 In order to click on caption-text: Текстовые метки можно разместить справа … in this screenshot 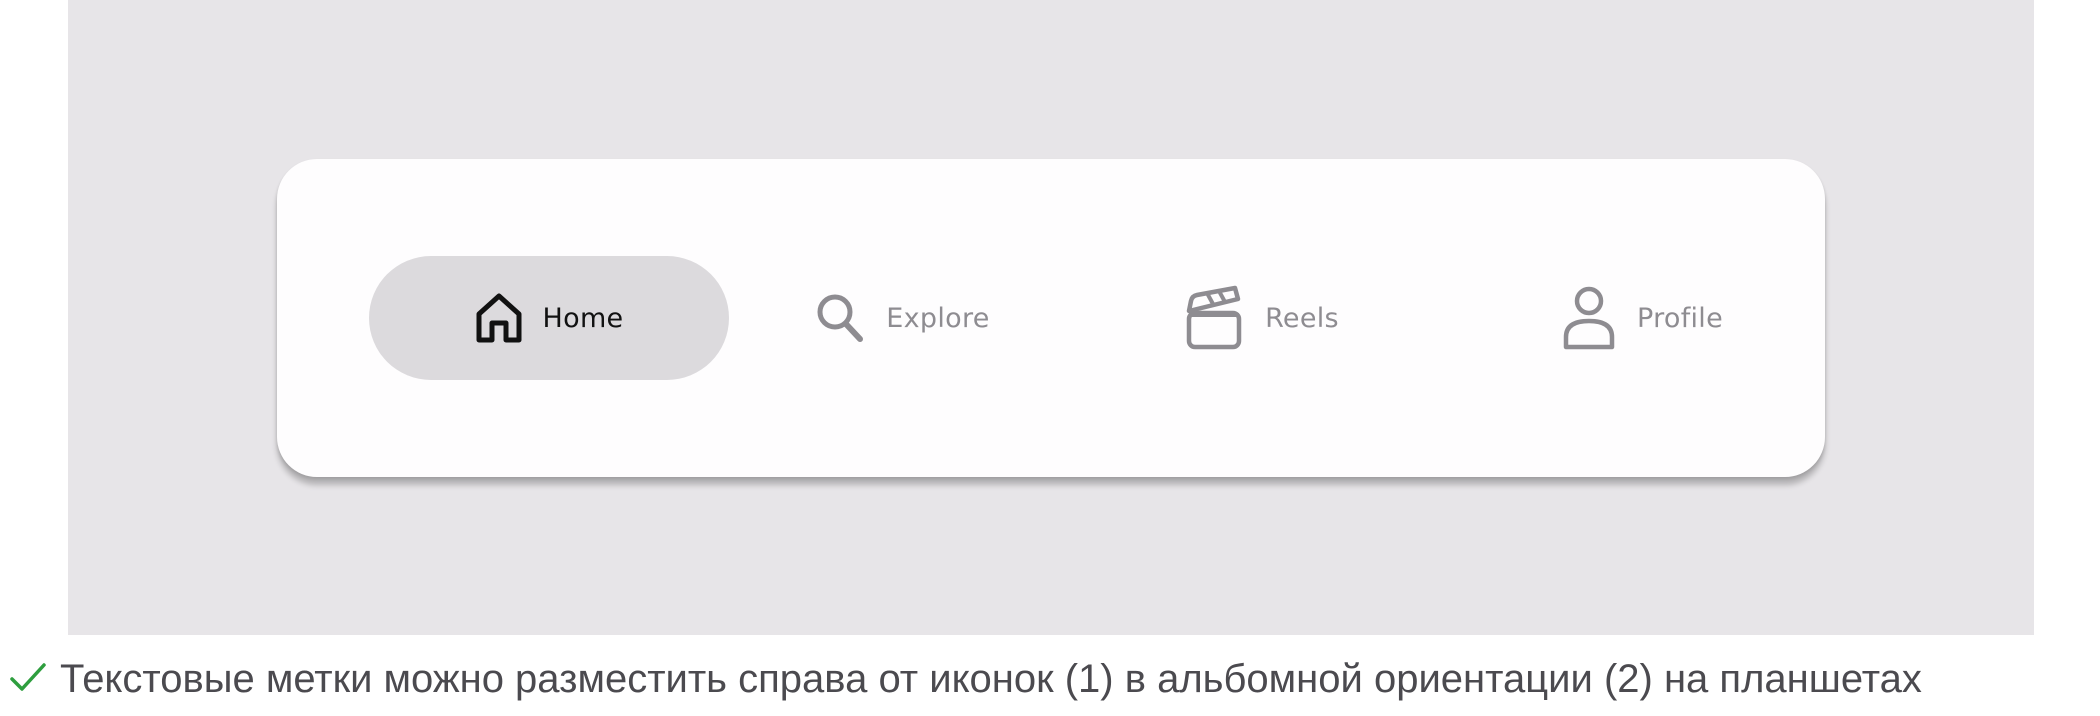, I will do `click(991, 678)`.